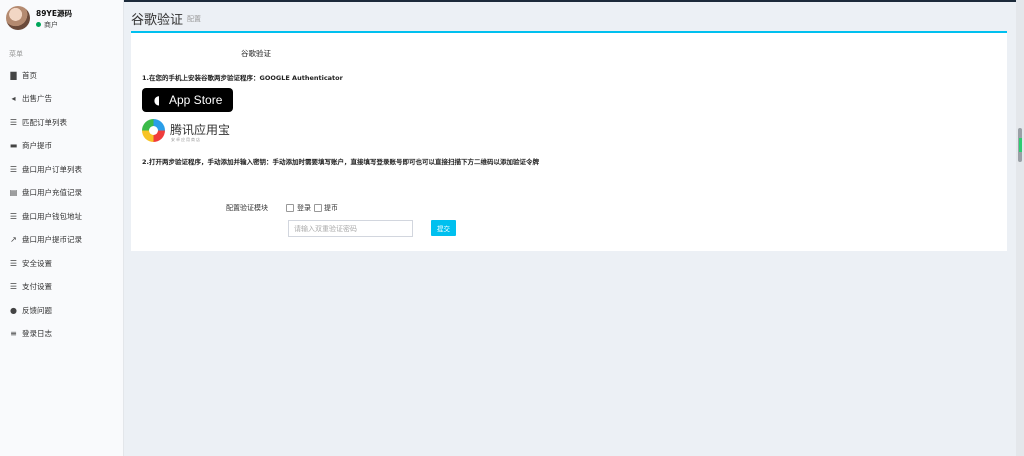  What do you see at coordinates (574, 1) in the screenshot?
I see `top-navbar` at bounding box center [574, 1].